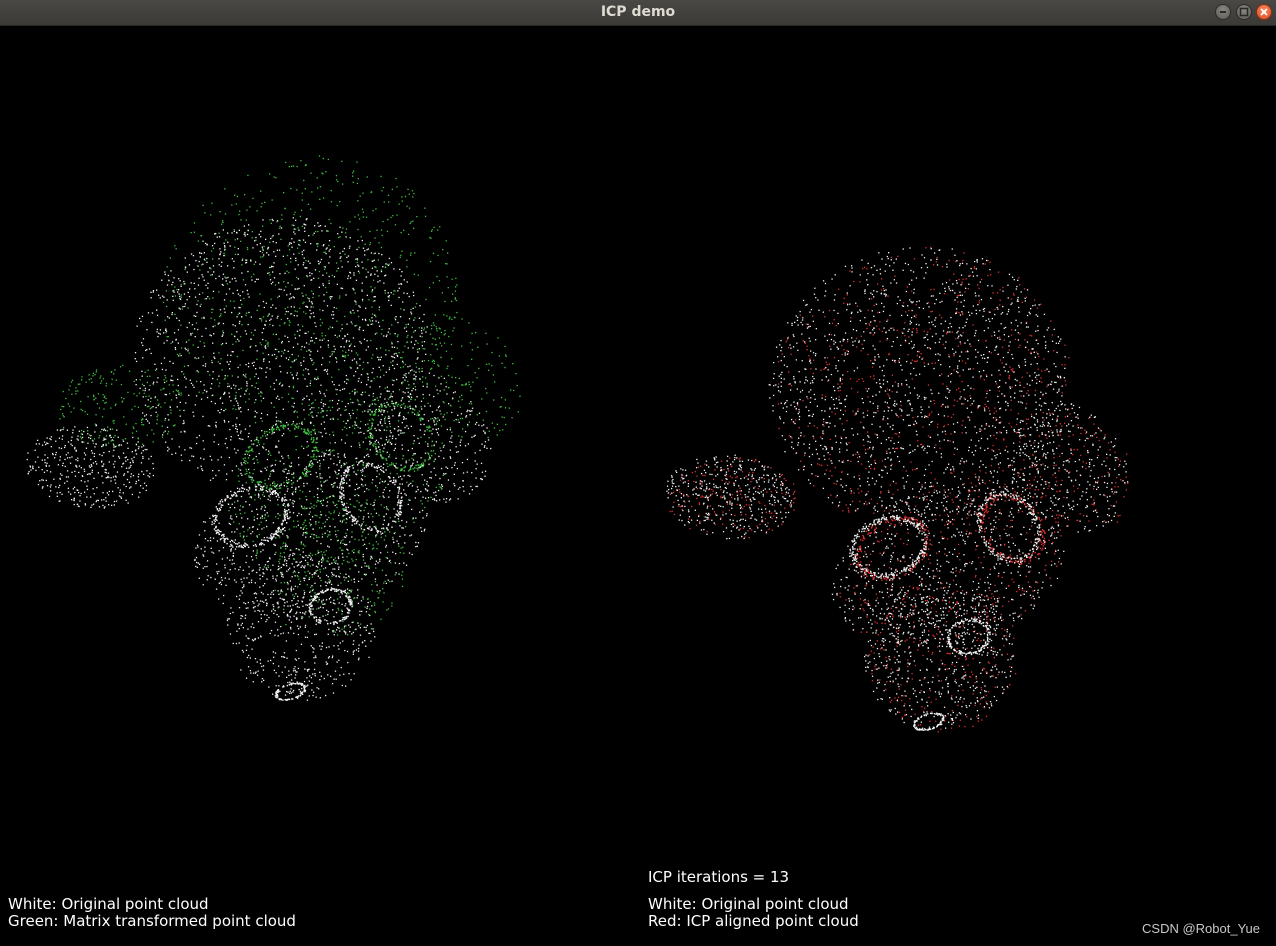 The image size is (1276, 946). I want to click on title-bar: ICP demo, so click(638, 13).